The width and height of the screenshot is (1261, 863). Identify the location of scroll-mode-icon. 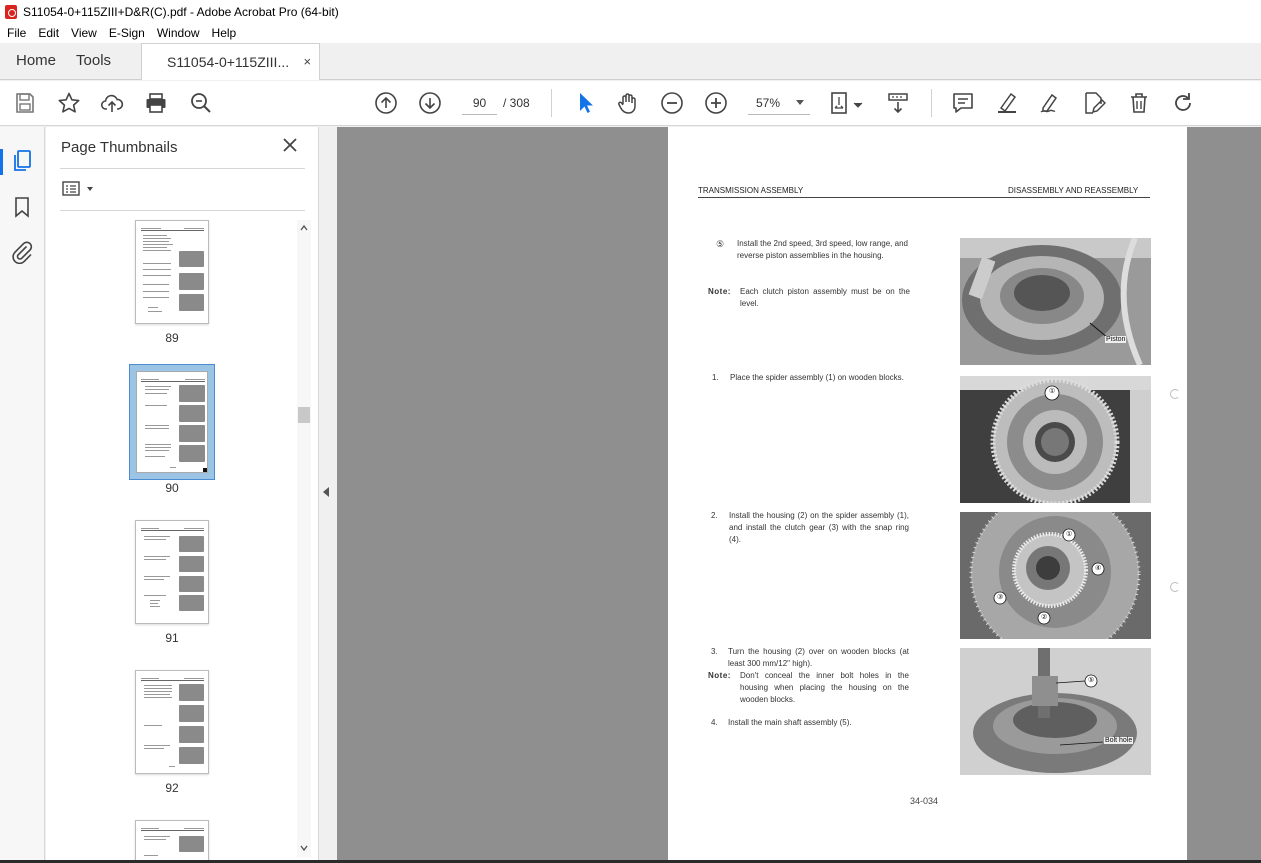
(898, 103).